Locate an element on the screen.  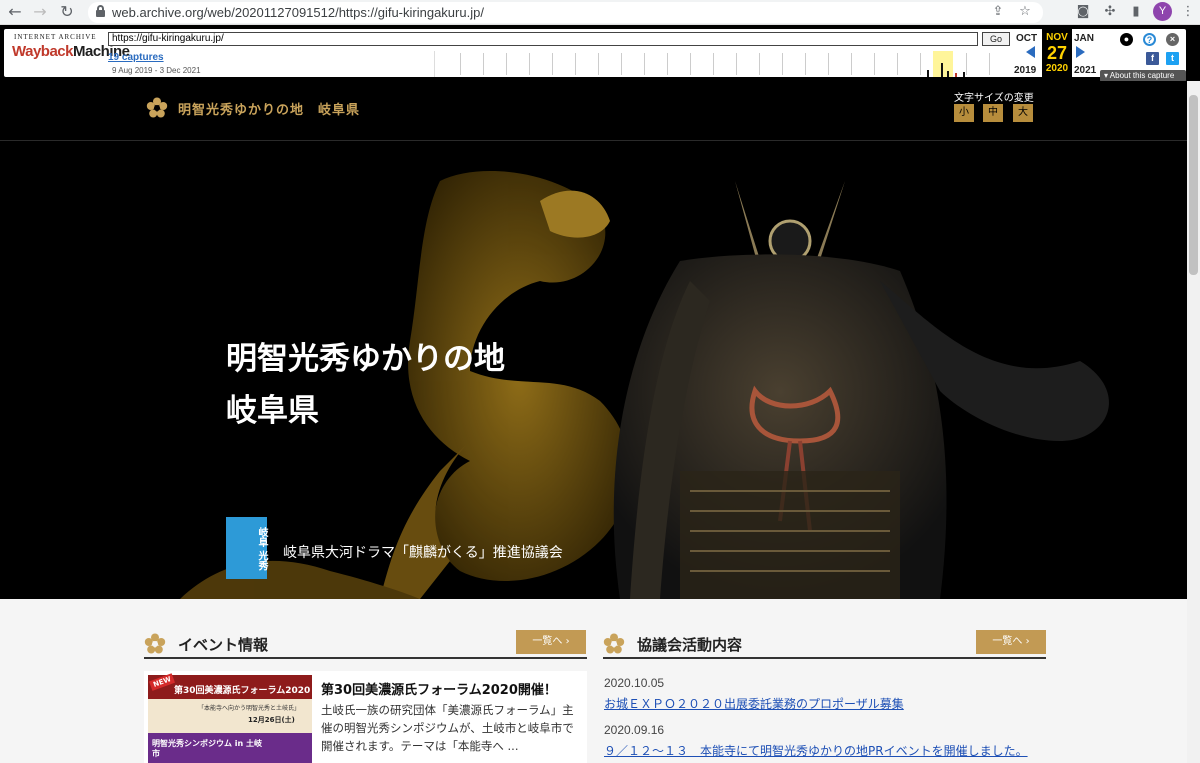
avatar: Y is located at coordinates (1162, 11).